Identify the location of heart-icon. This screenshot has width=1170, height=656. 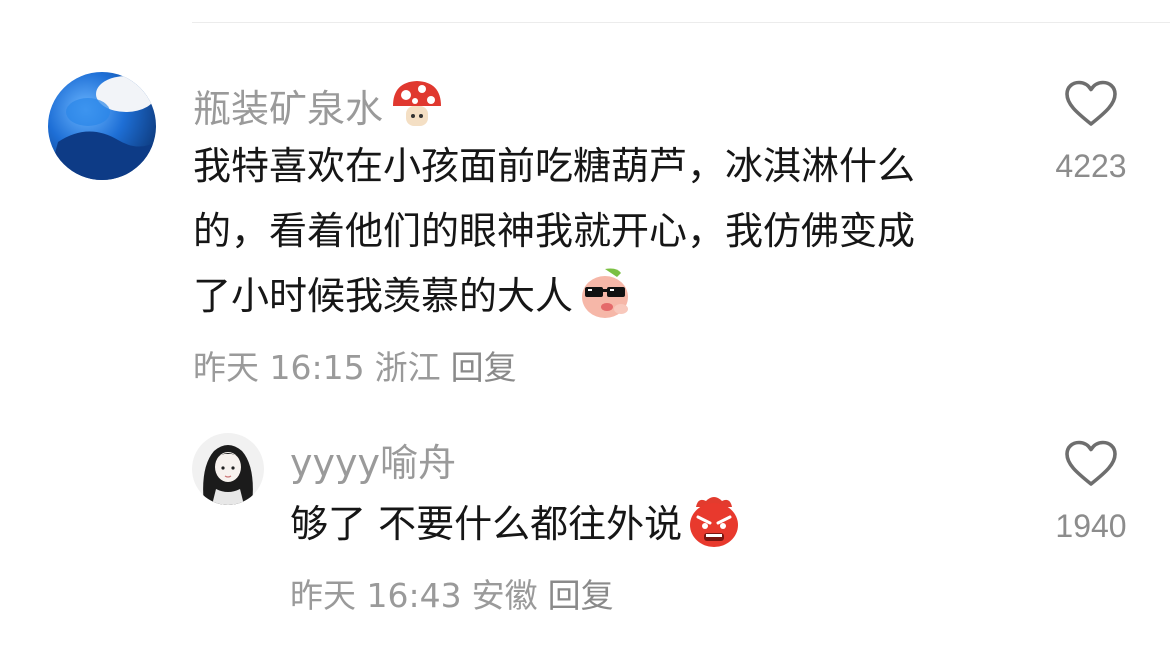
(1091, 464).